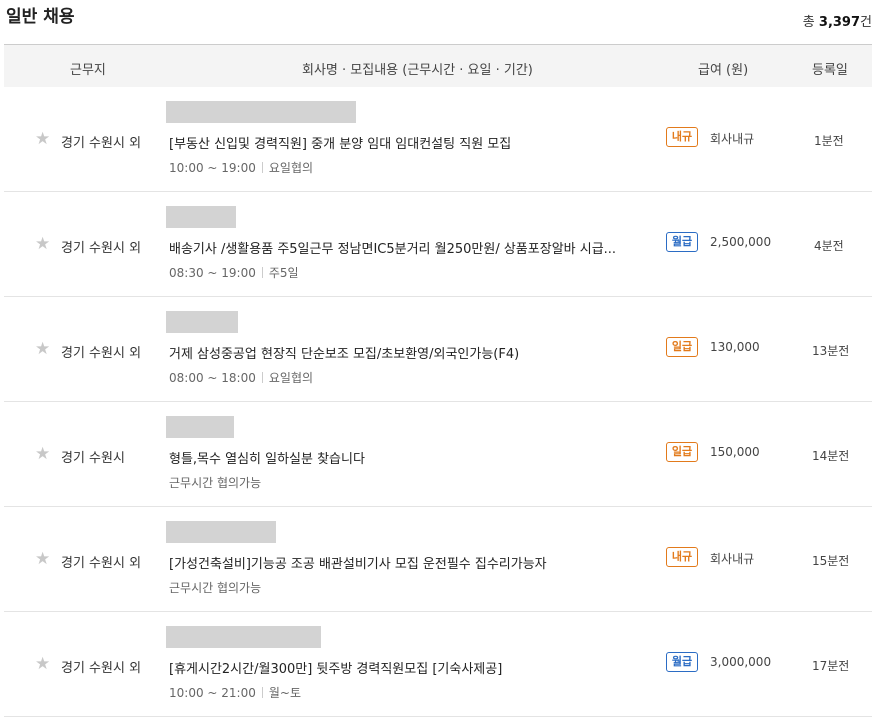 This screenshot has width=876, height=722. I want to click on total-number: 3,397, so click(839, 22).